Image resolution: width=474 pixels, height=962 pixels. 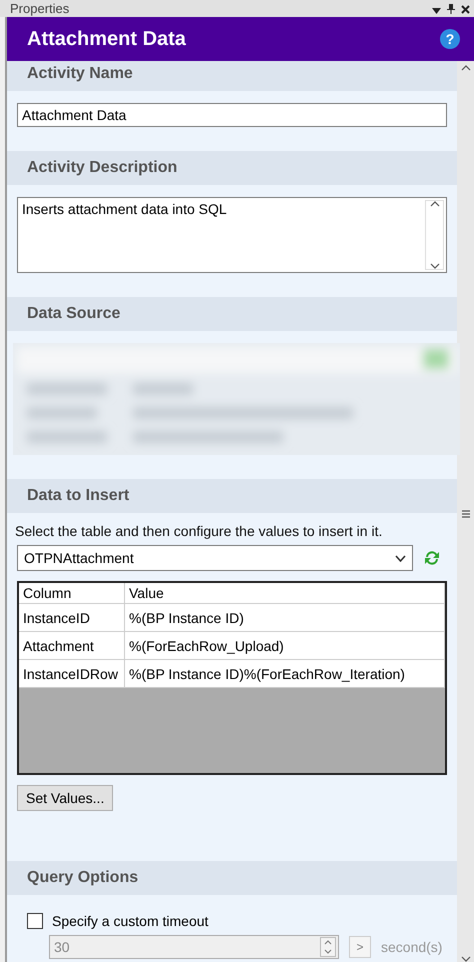 What do you see at coordinates (450, 39) in the screenshot?
I see `help-icon: ?` at bounding box center [450, 39].